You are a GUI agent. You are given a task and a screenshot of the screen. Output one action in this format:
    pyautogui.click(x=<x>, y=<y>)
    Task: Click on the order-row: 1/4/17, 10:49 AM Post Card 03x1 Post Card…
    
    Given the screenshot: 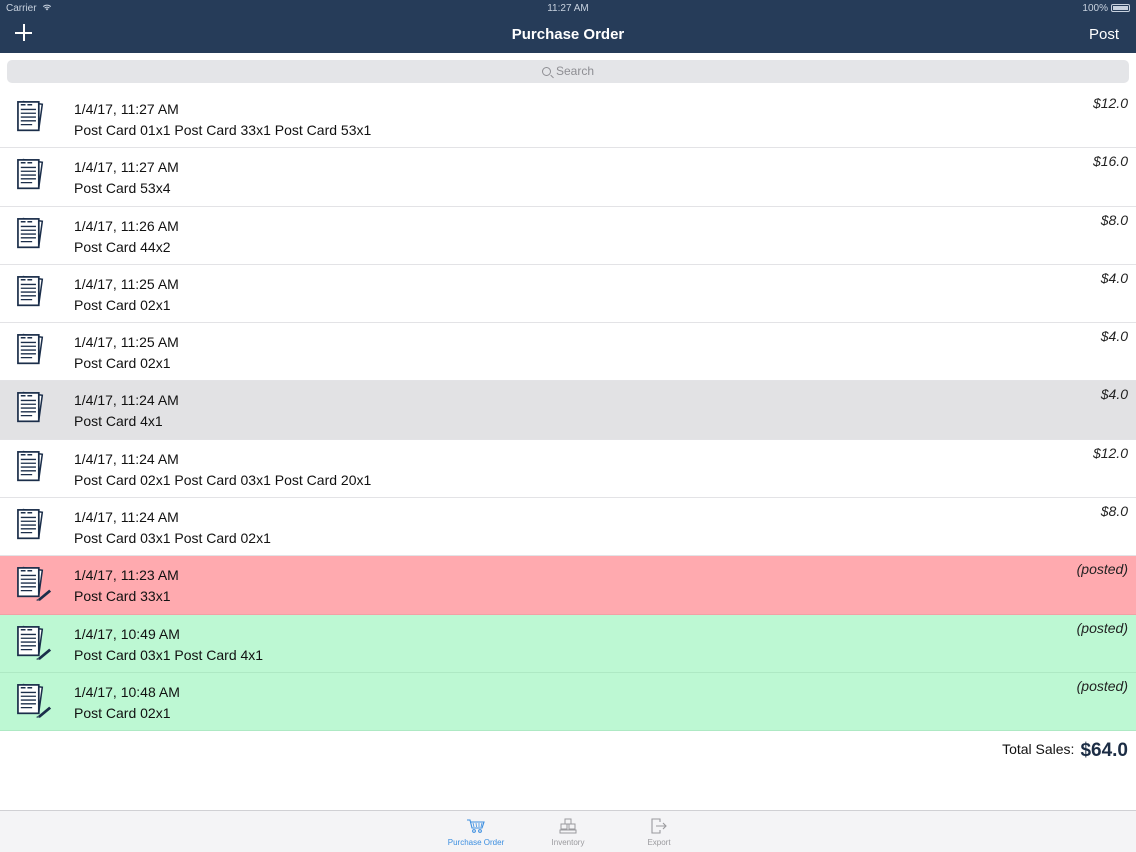 What is the action you would take?
    pyautogui.click(x=568, y=643)
    